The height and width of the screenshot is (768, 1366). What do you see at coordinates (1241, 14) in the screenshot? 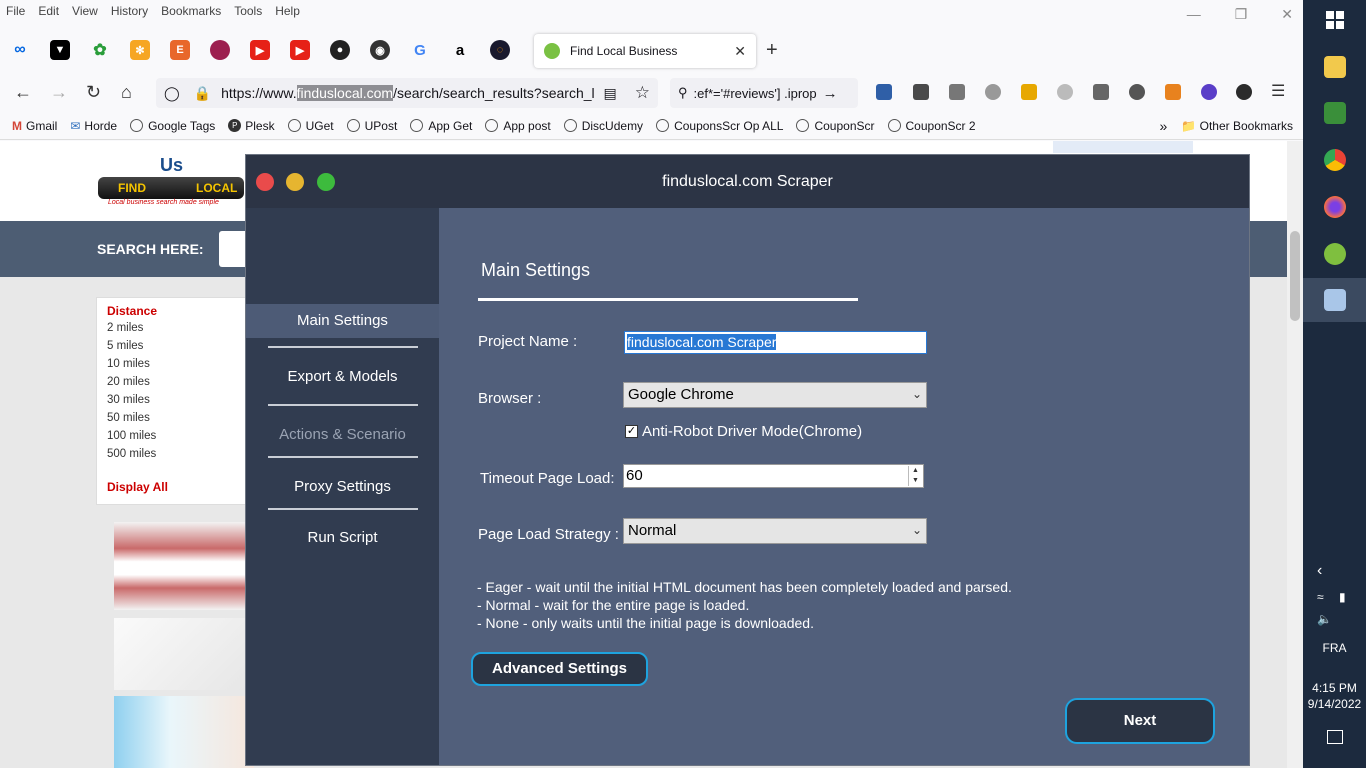
I see `restore-icon: ❐` at bounding box center [1241, 14].